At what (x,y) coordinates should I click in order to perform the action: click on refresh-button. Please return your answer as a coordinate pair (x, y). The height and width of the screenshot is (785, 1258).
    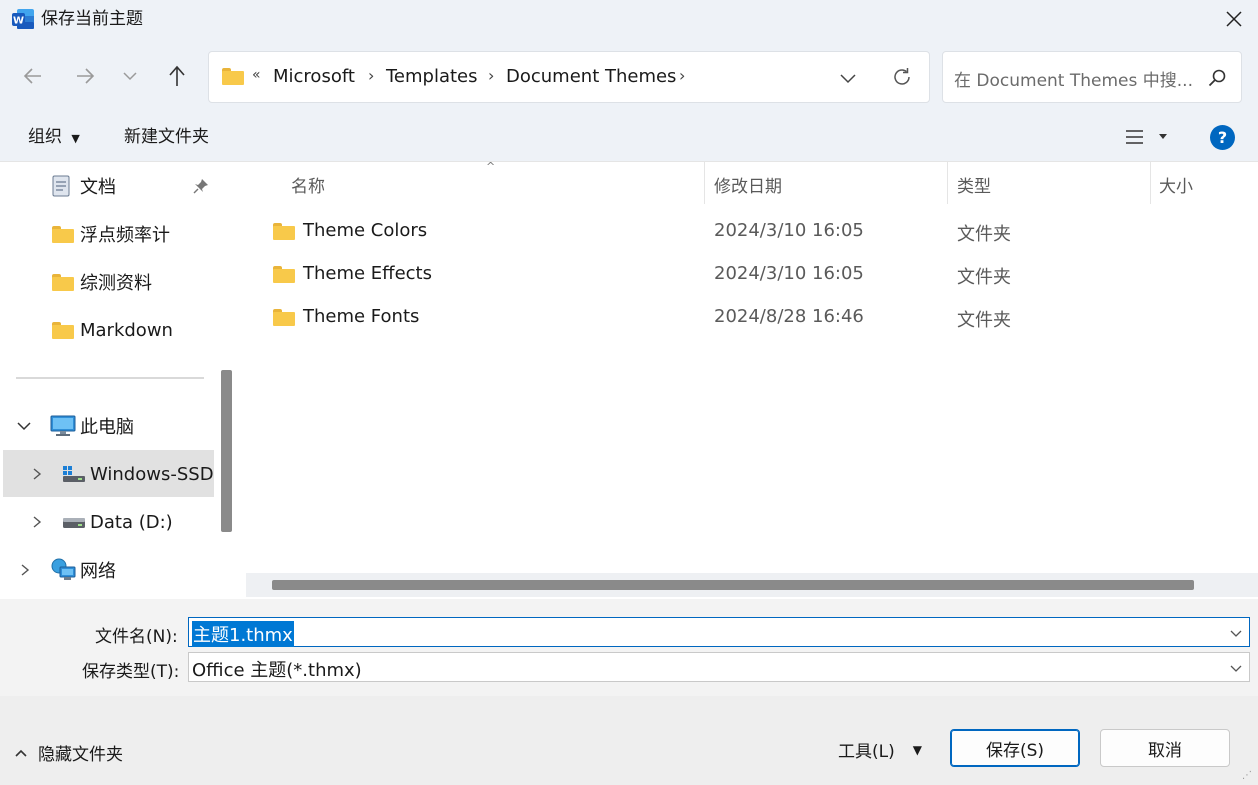
    Looking at the image, I should click on (902, 79).